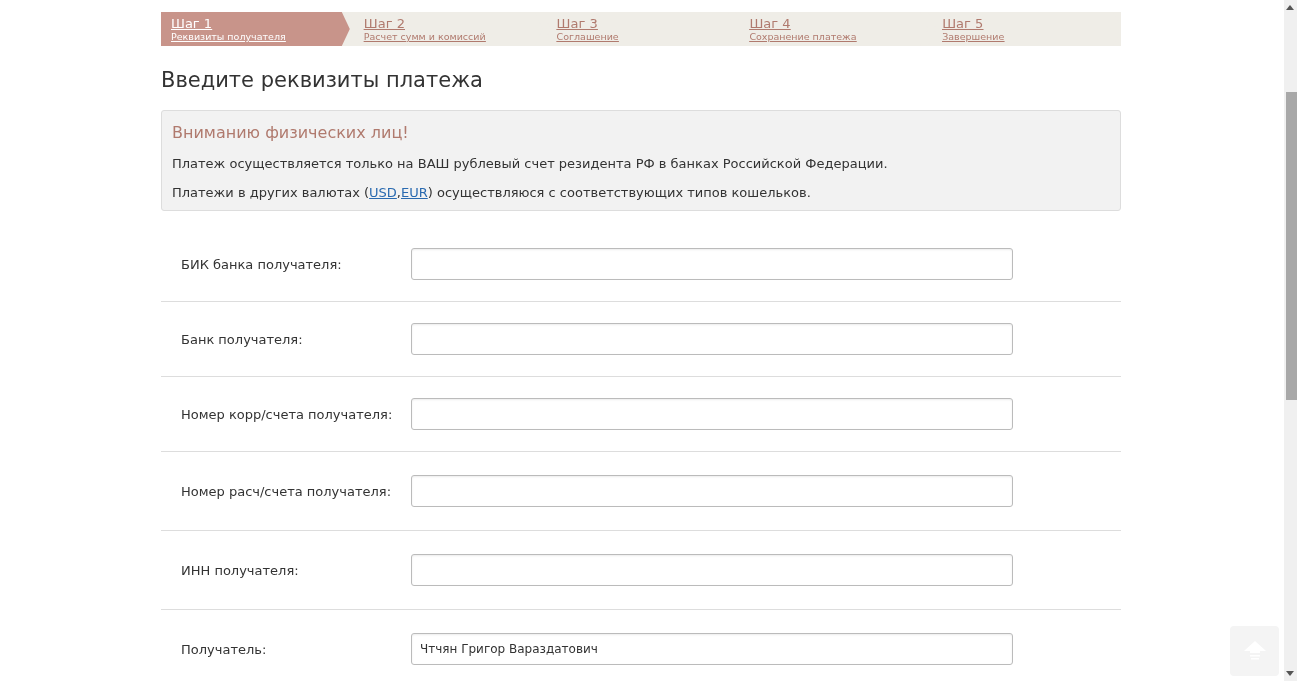  Describe the element at coordinates (492, 192) in the screenshot. I see `notice-text: Платежи в других валютах (USD,EUR) осуществляюся с соответствующих типов кошельков.` at that location.